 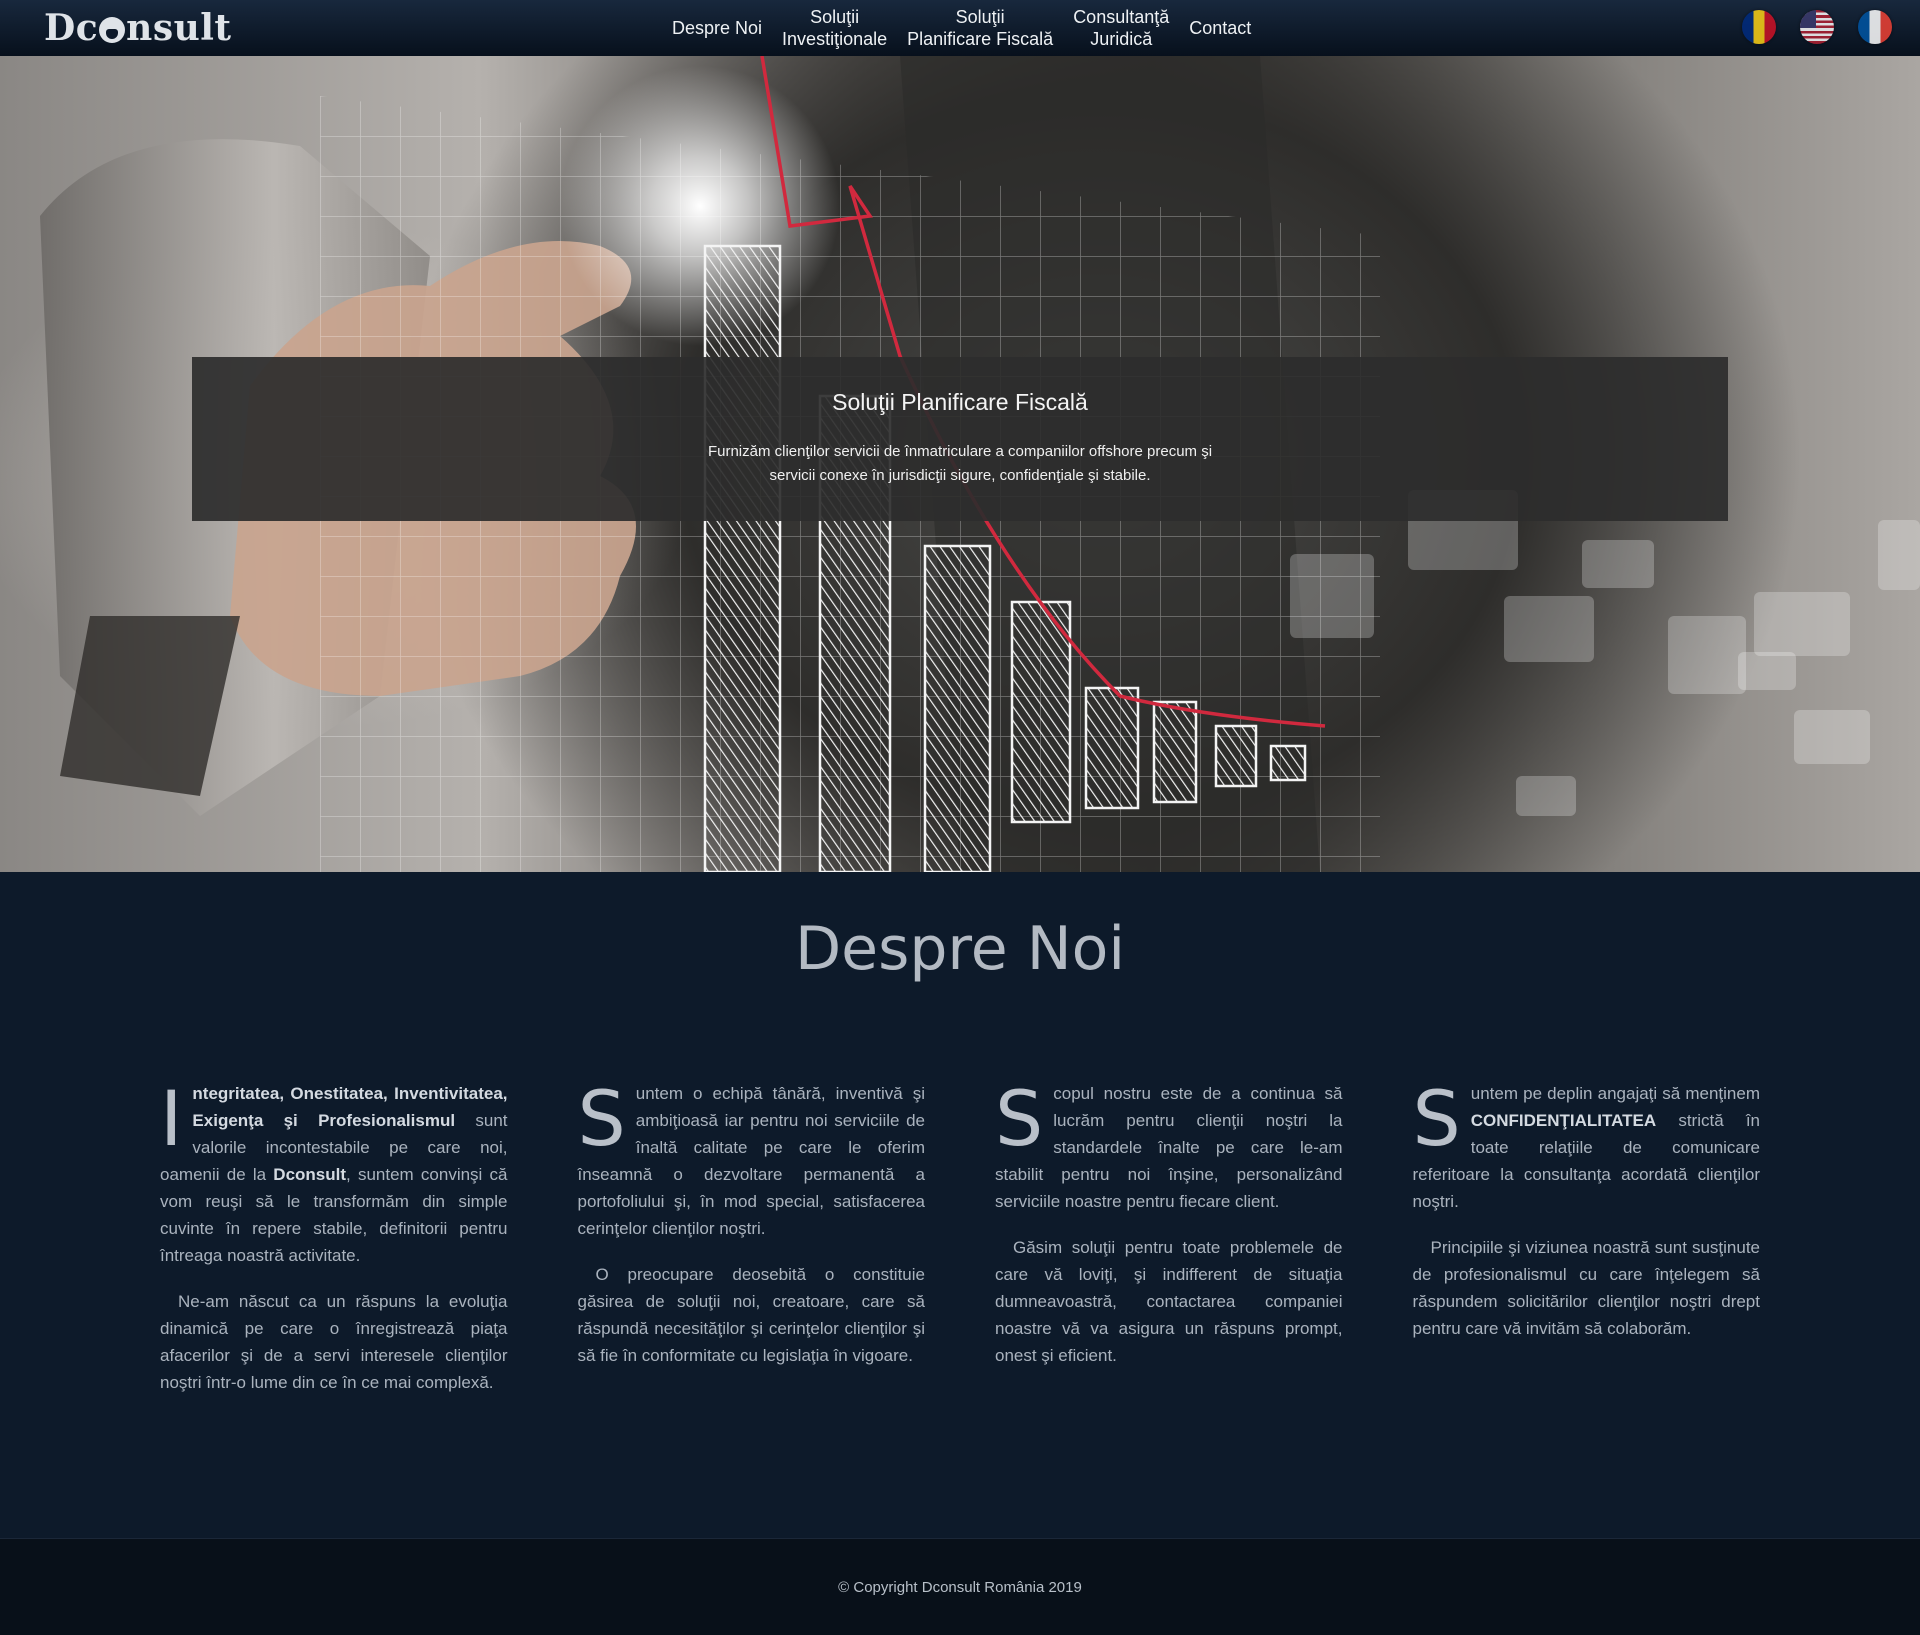 I want to click on nav-despre-noi: Despre Noi, so click(x=717, y=28).